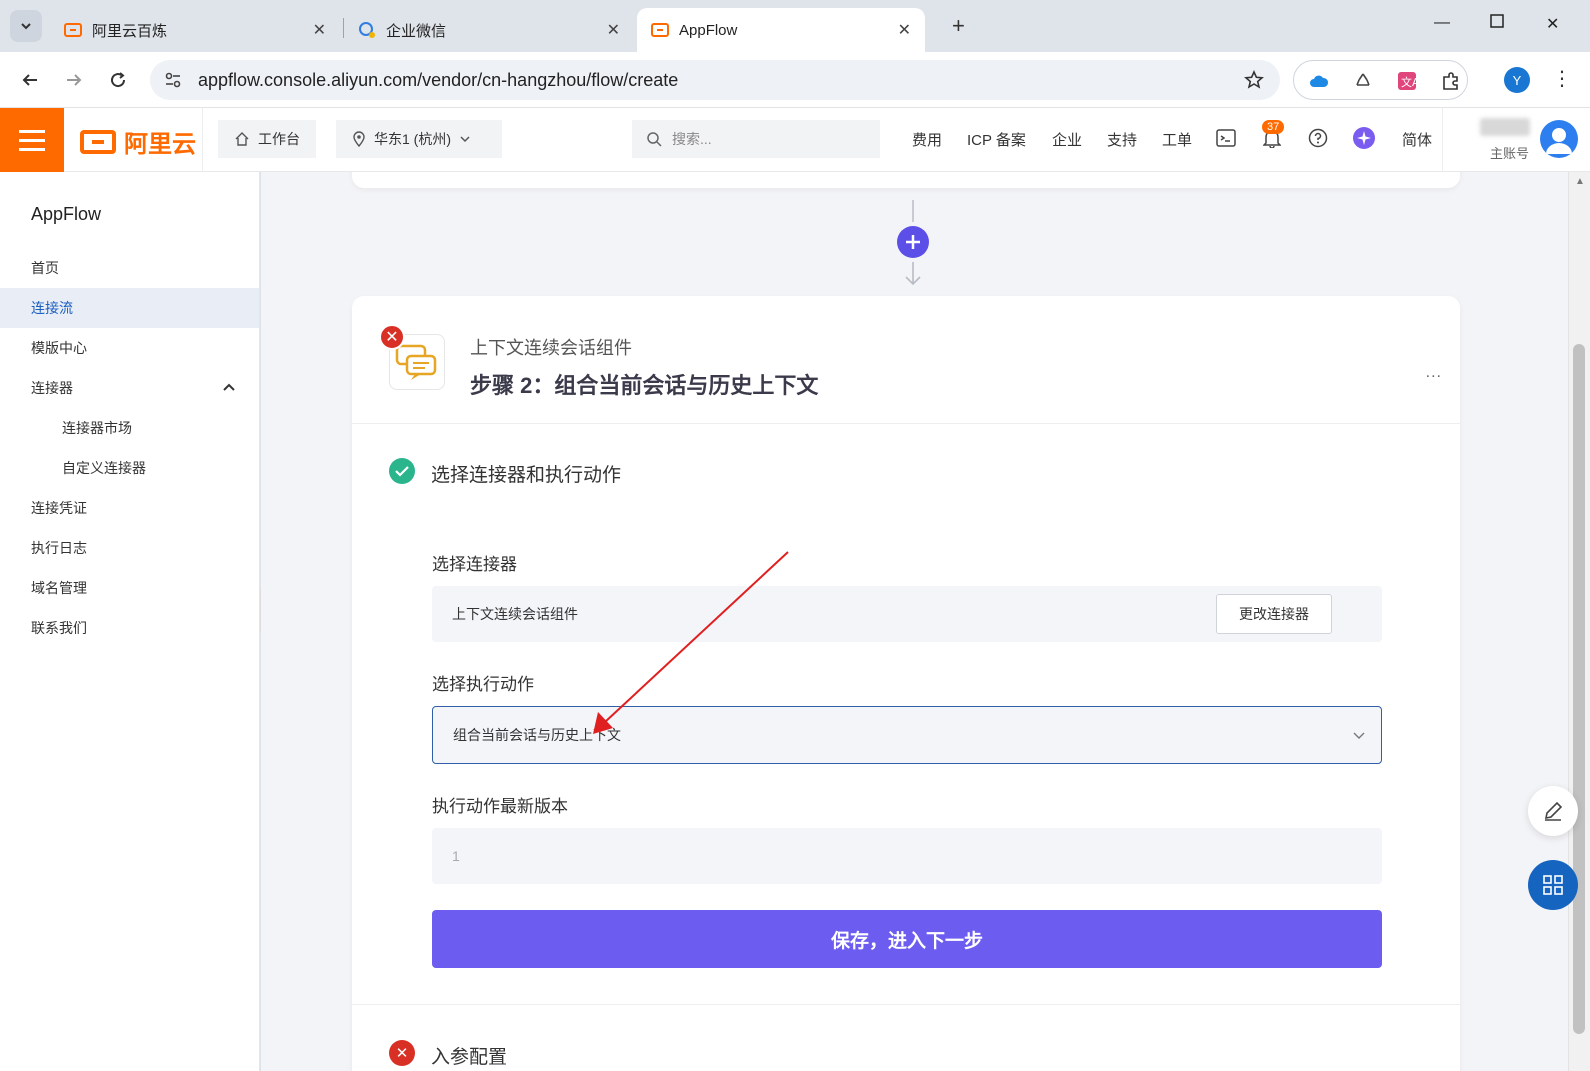 The image size is (1590, 1071). Describe the element at coordinates (906, 180) in the screenshot. I see `previous-step-card` at that location.